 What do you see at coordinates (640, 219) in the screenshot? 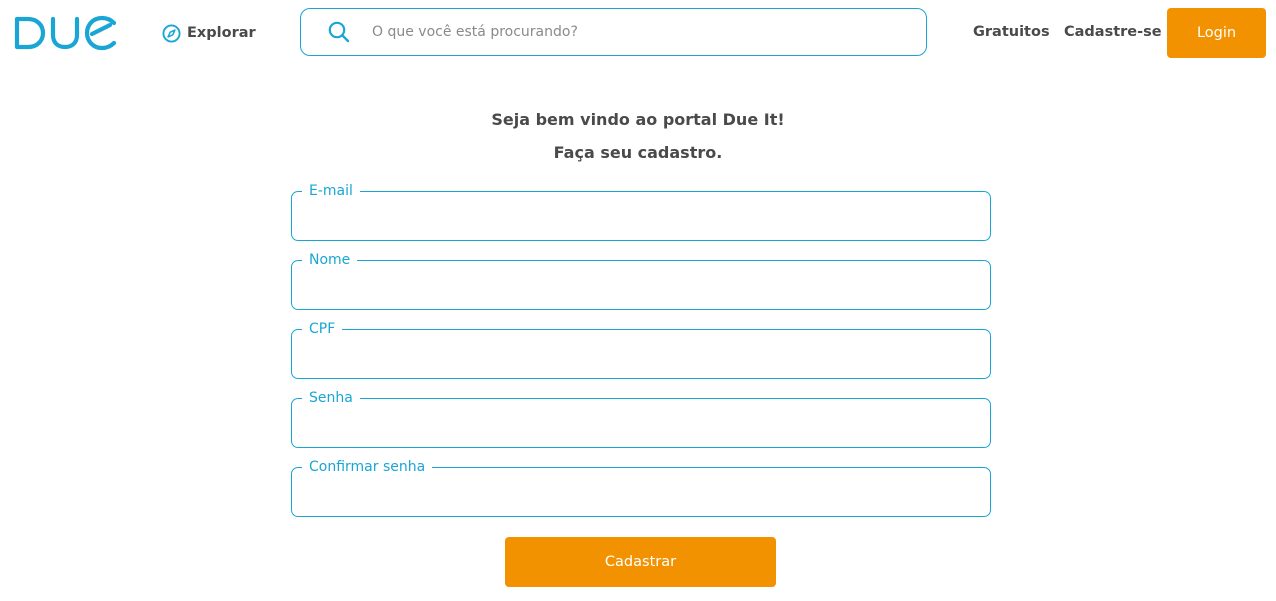
I see `email-input` at bounding box center [640, 219].